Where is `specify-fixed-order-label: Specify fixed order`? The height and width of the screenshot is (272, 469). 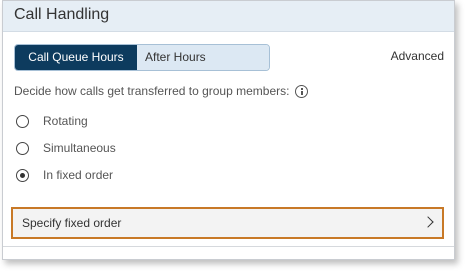 specify-fixed-order-label: Specify fixed order is located at coordinates (72, 223).